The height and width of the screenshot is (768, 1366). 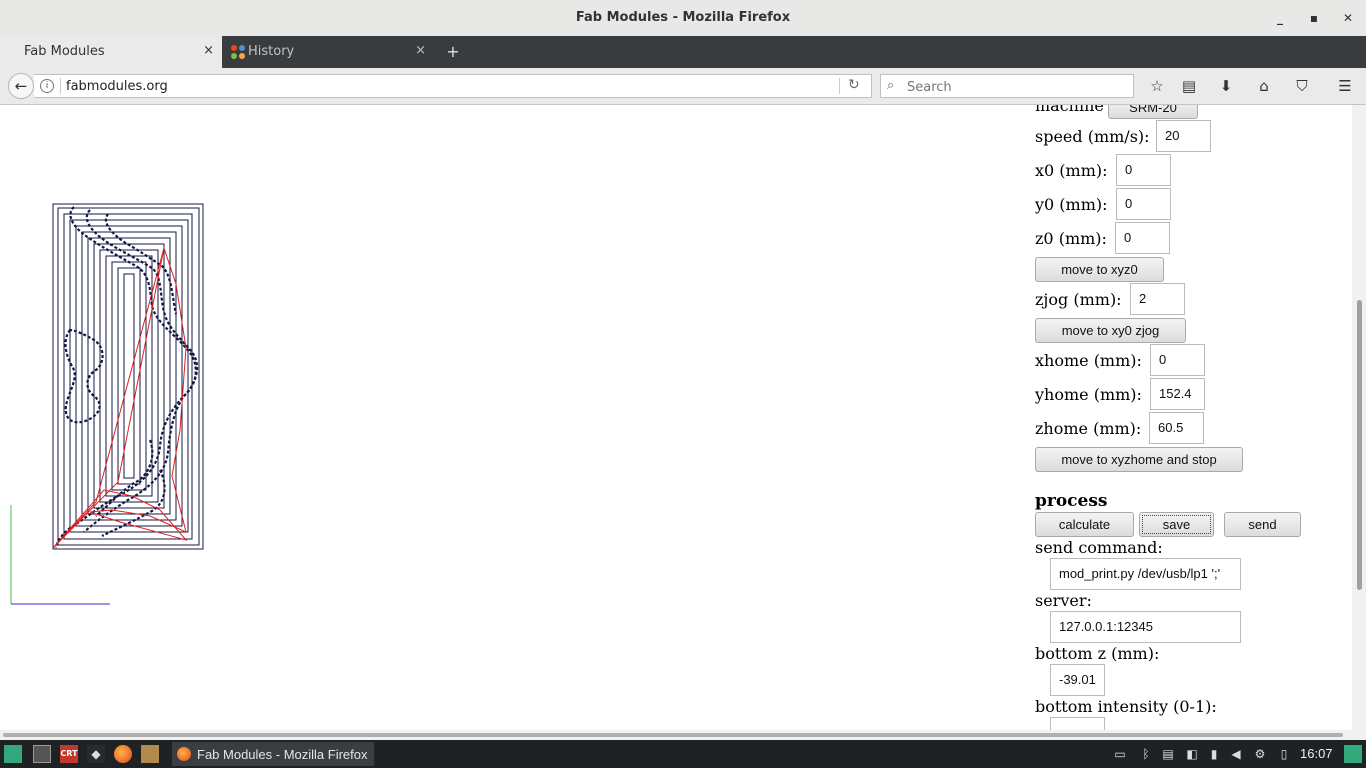 What do you see at coordinates (854, 85) in the screenshot?
I see `reload-icon: ↻` at bounding box center [854, 85].